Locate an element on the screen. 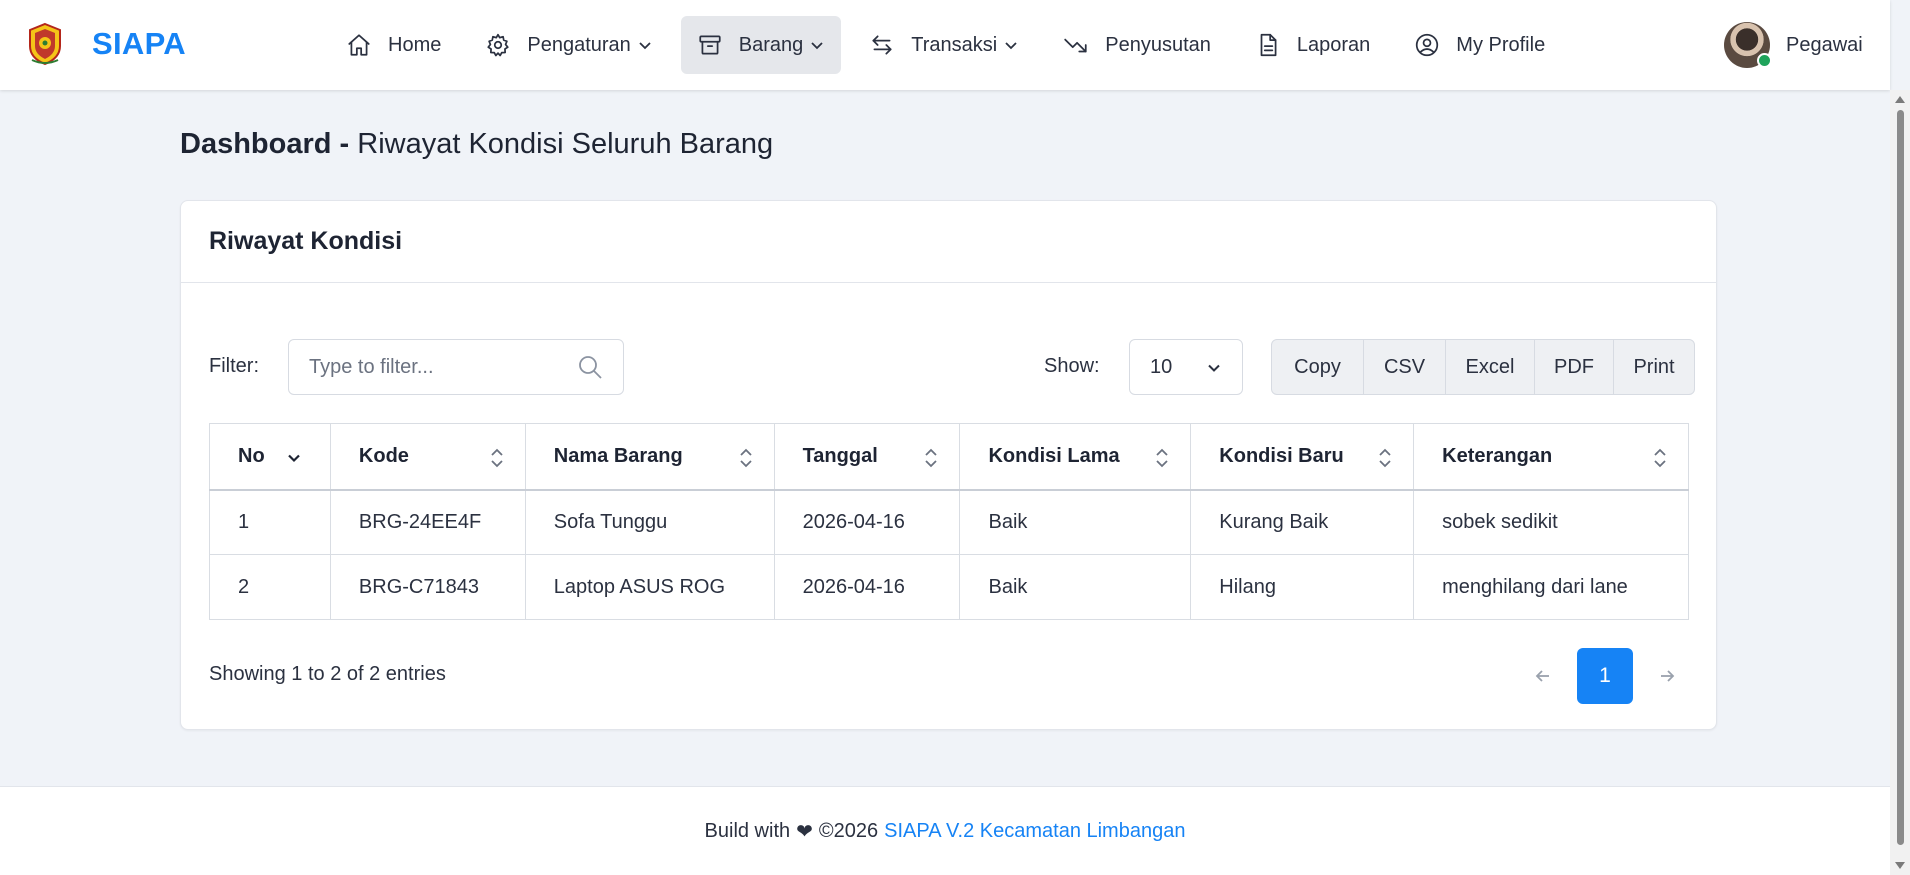 The height and width of the screenshot is (875, 1910). column-header-label: Kode is located at coordinates (383, 455).